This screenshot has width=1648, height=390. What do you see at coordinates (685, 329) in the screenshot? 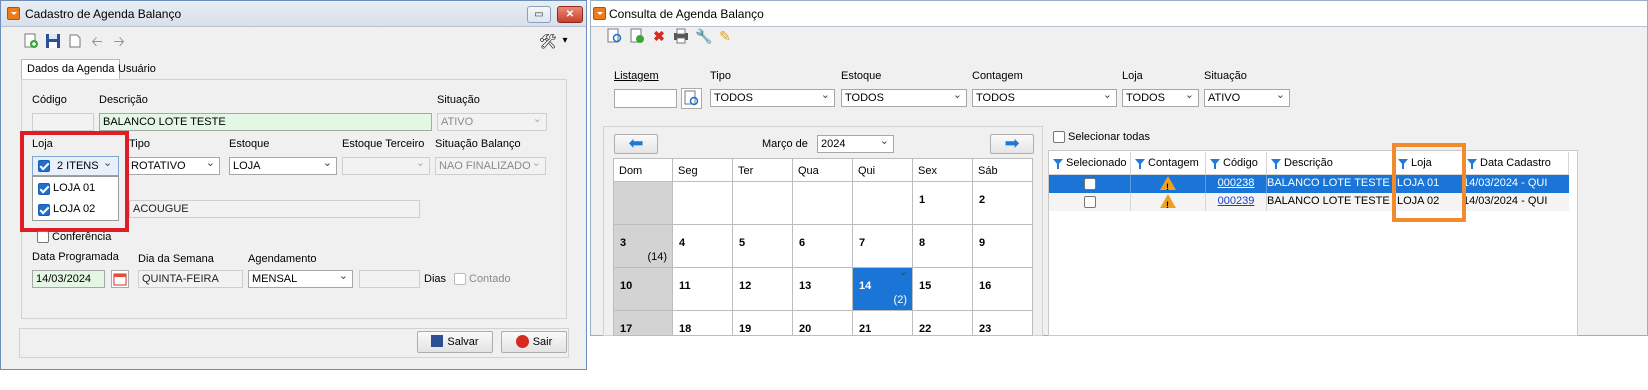
I see `calendar-day-number: 18` at bounding box center [685, 329].